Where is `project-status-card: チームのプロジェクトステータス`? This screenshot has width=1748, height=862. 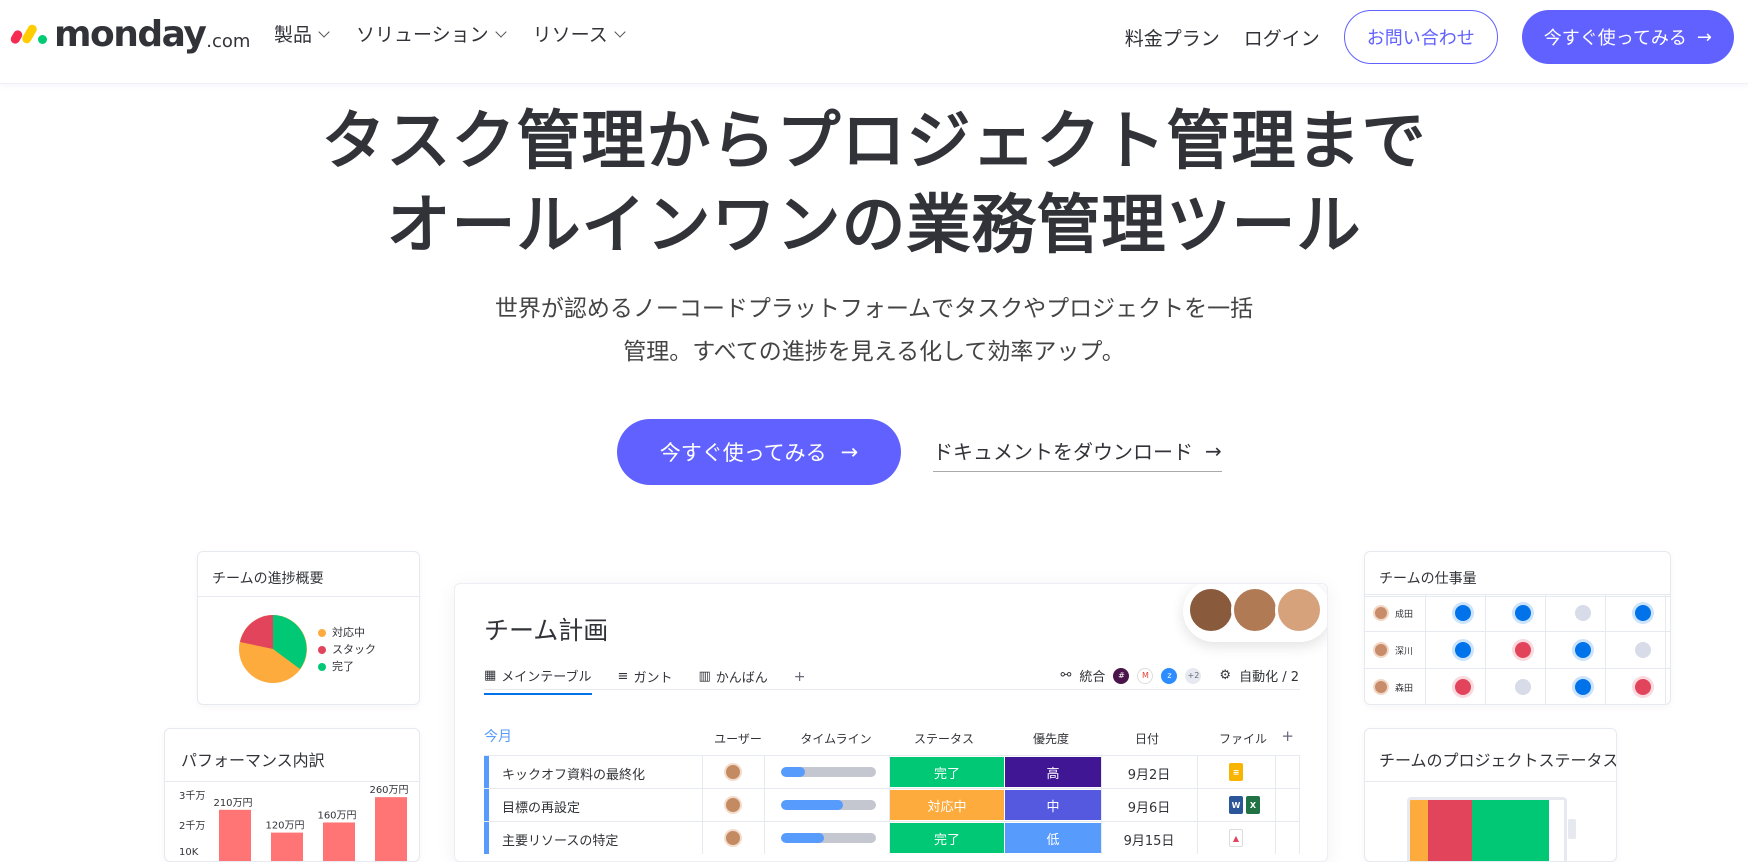 project-status-card: チームのプロジェクトステータス is located at coordinates (1490, 795).